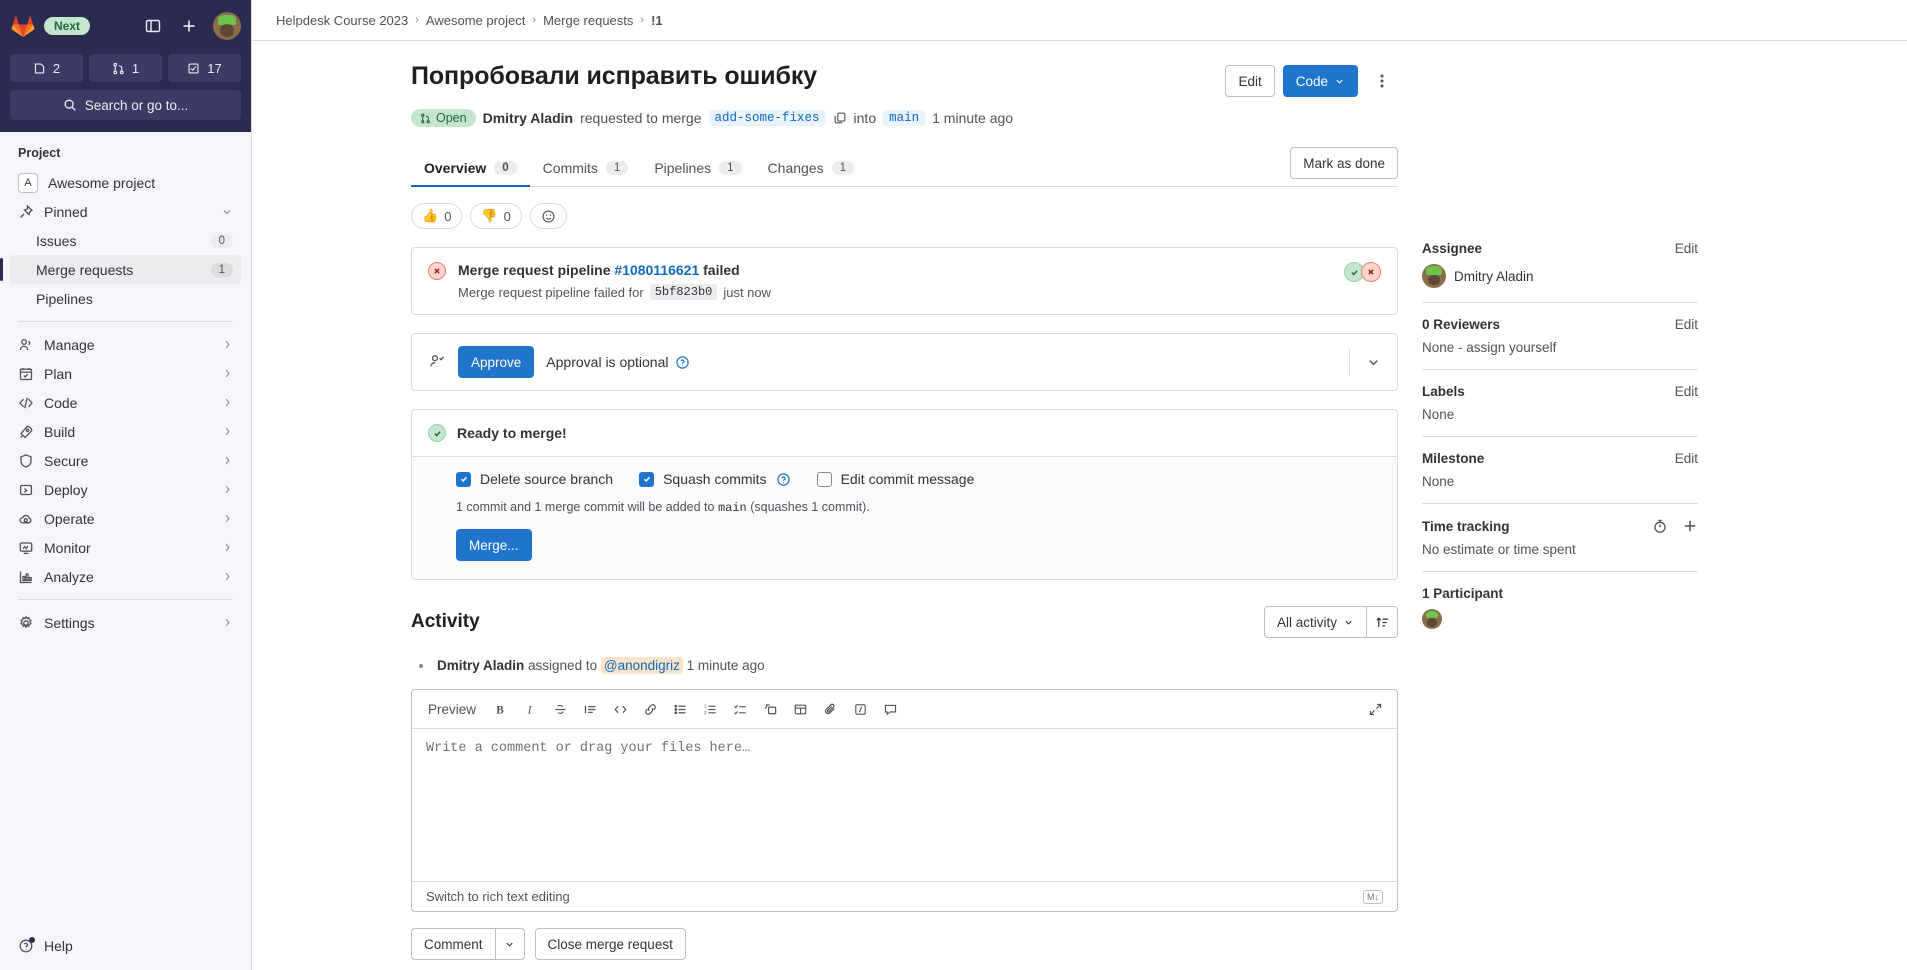 The height and width of the screenshot is (970, 1907). What do you see at coordinates (153, 26) in the screenshot?
I see `toggle-sidebar-icon` at bounding box center [153, 26].